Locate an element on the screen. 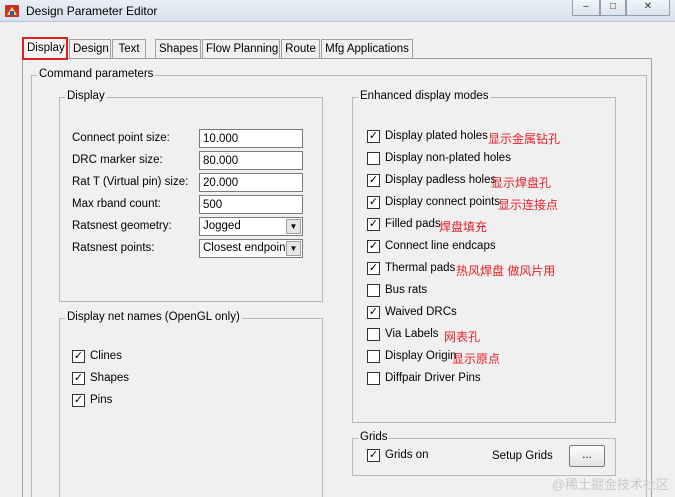  padless-holes-note: 显示焊盘孔 is located at coordinates (521, 183).